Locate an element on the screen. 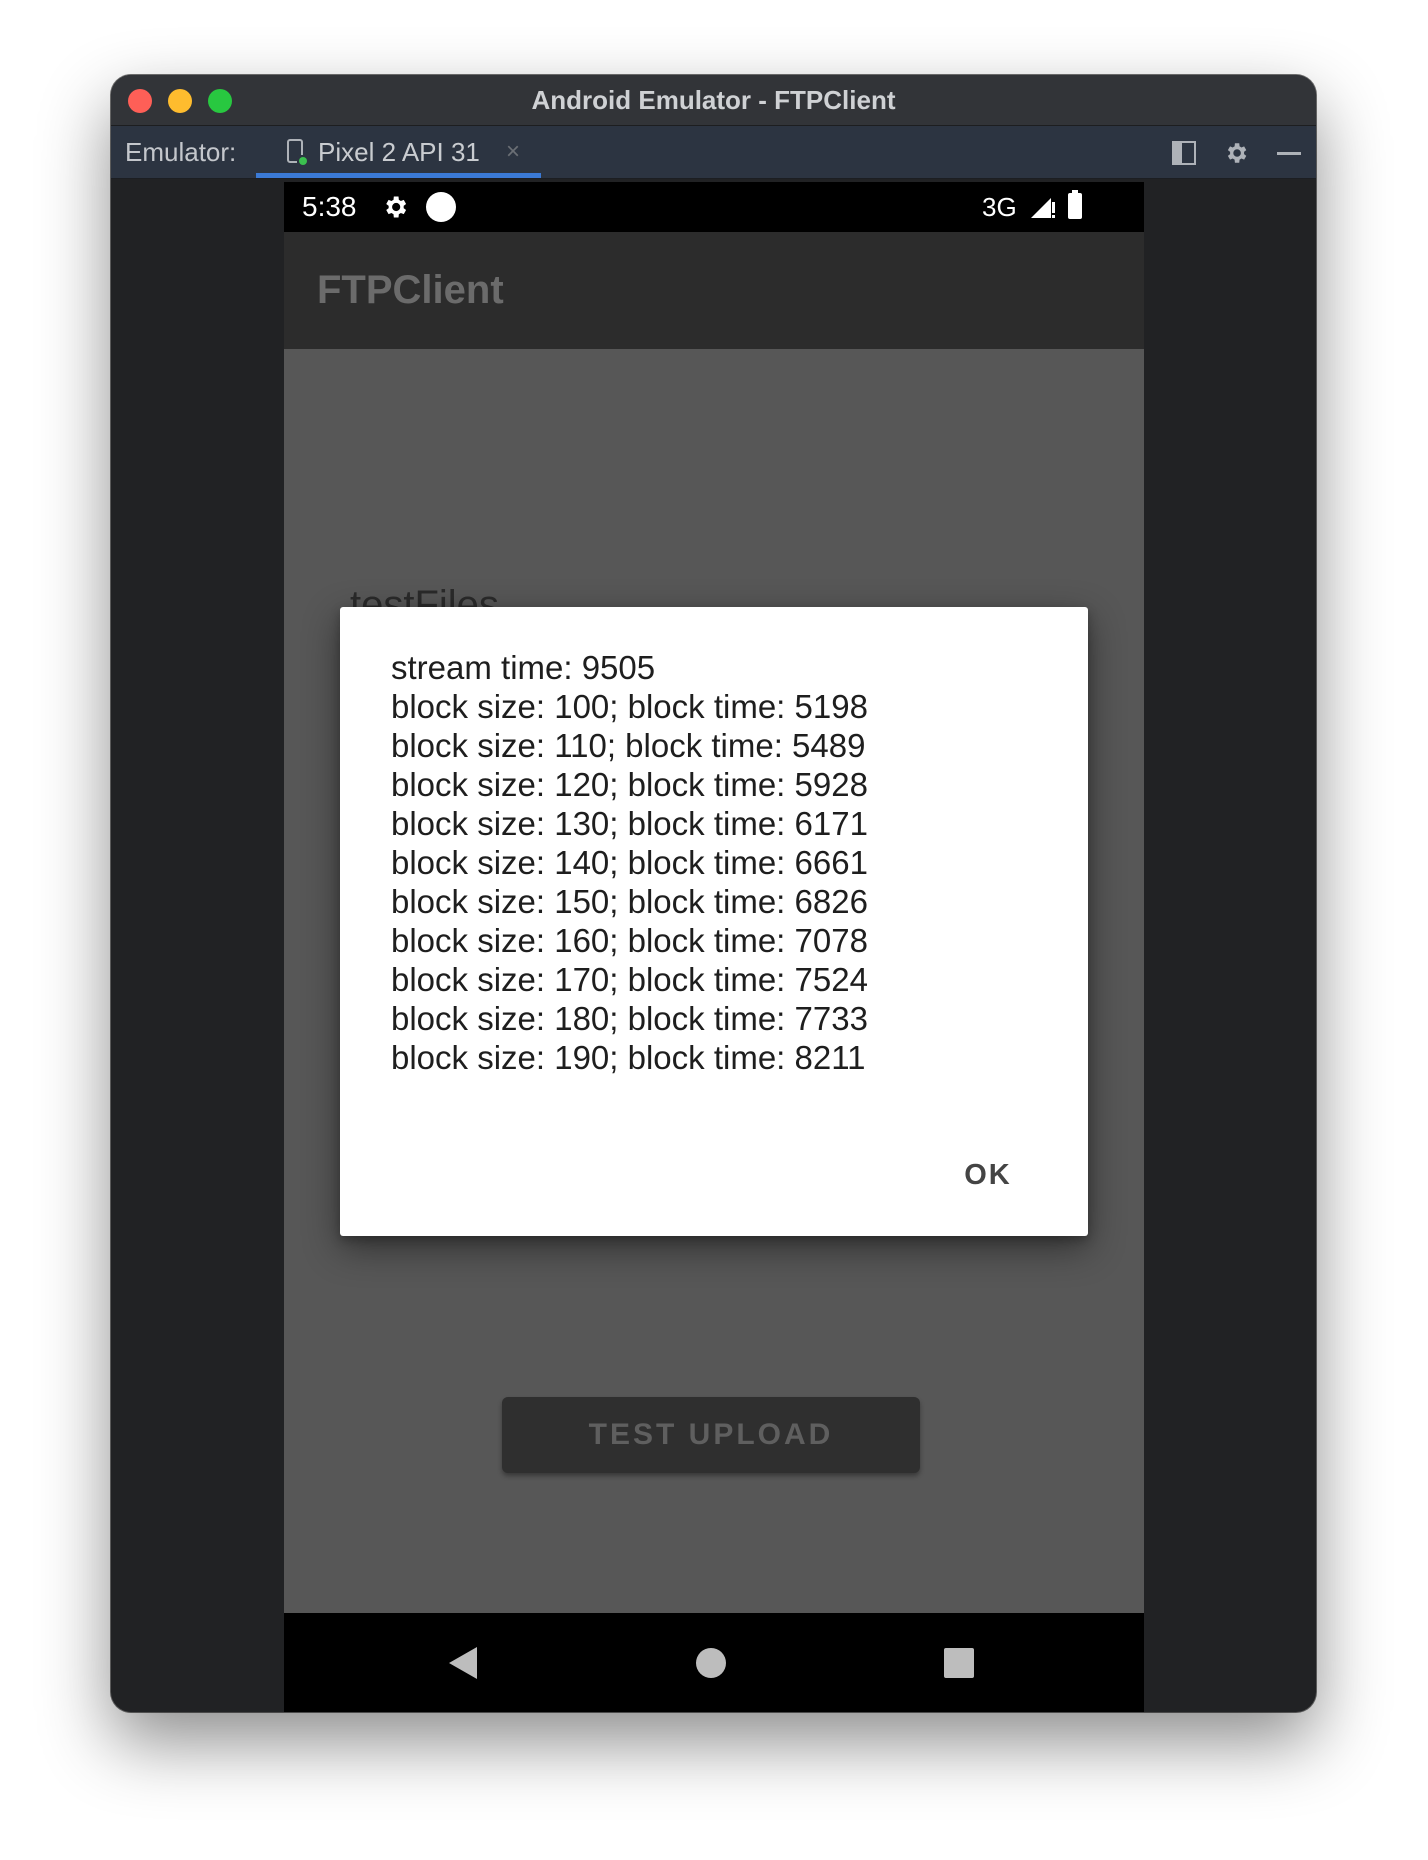  active-tab-indicator is located at coordinates (398, 175).